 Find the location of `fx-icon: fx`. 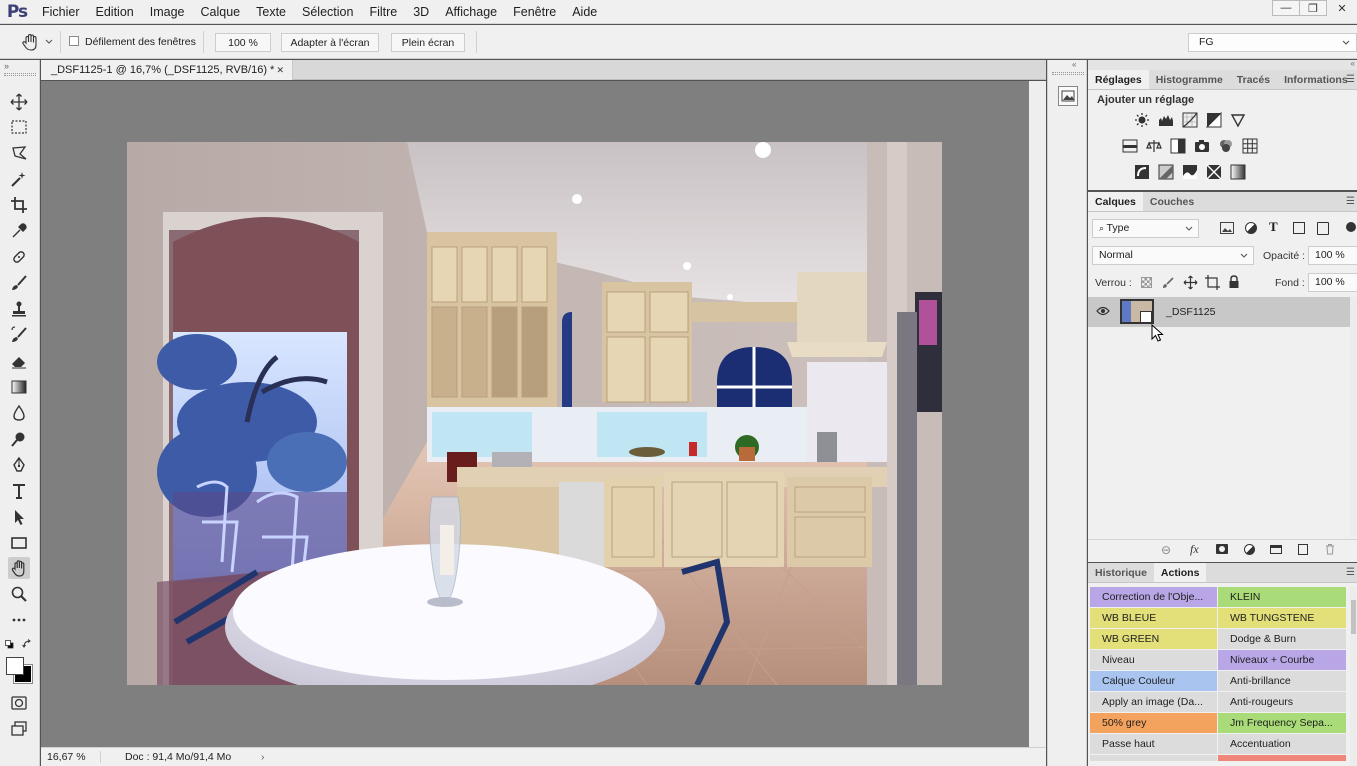

fx-icon: fx is located at coordinates (1194, 549).